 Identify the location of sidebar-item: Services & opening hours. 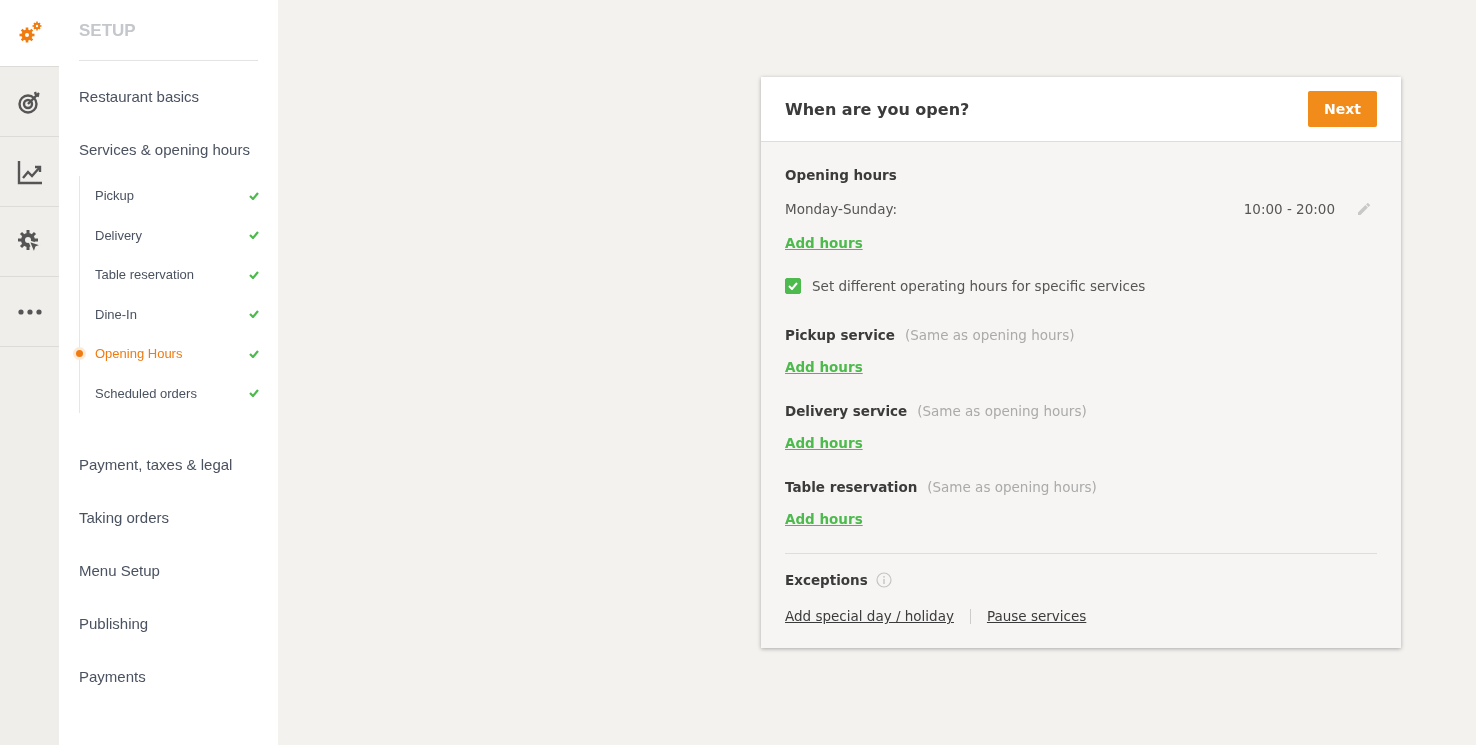
(168, 140).